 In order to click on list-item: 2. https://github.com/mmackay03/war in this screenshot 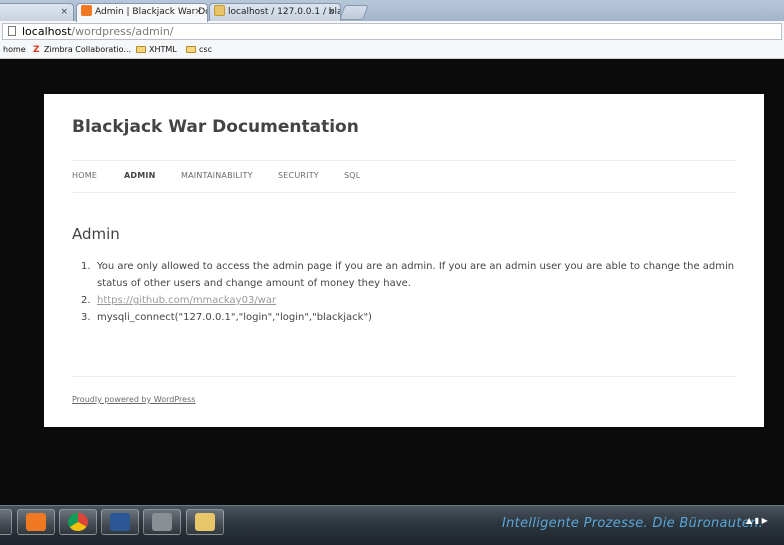, I will do `click(179, 300)`.